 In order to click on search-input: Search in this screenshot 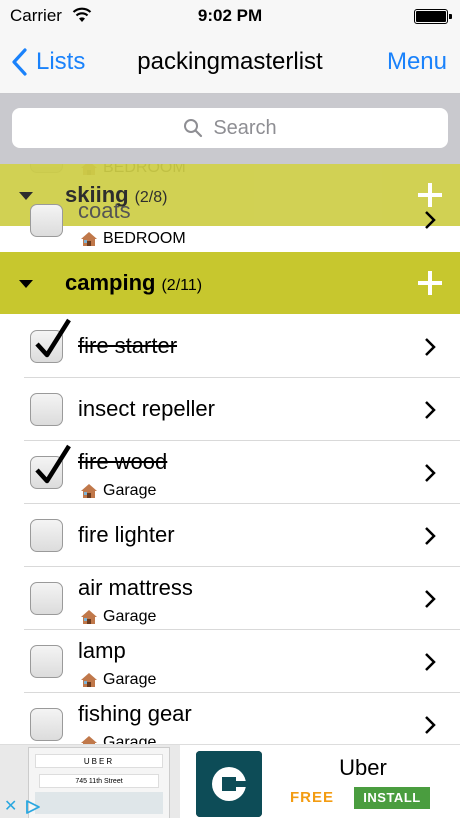, I will do `click(230, 128)`.